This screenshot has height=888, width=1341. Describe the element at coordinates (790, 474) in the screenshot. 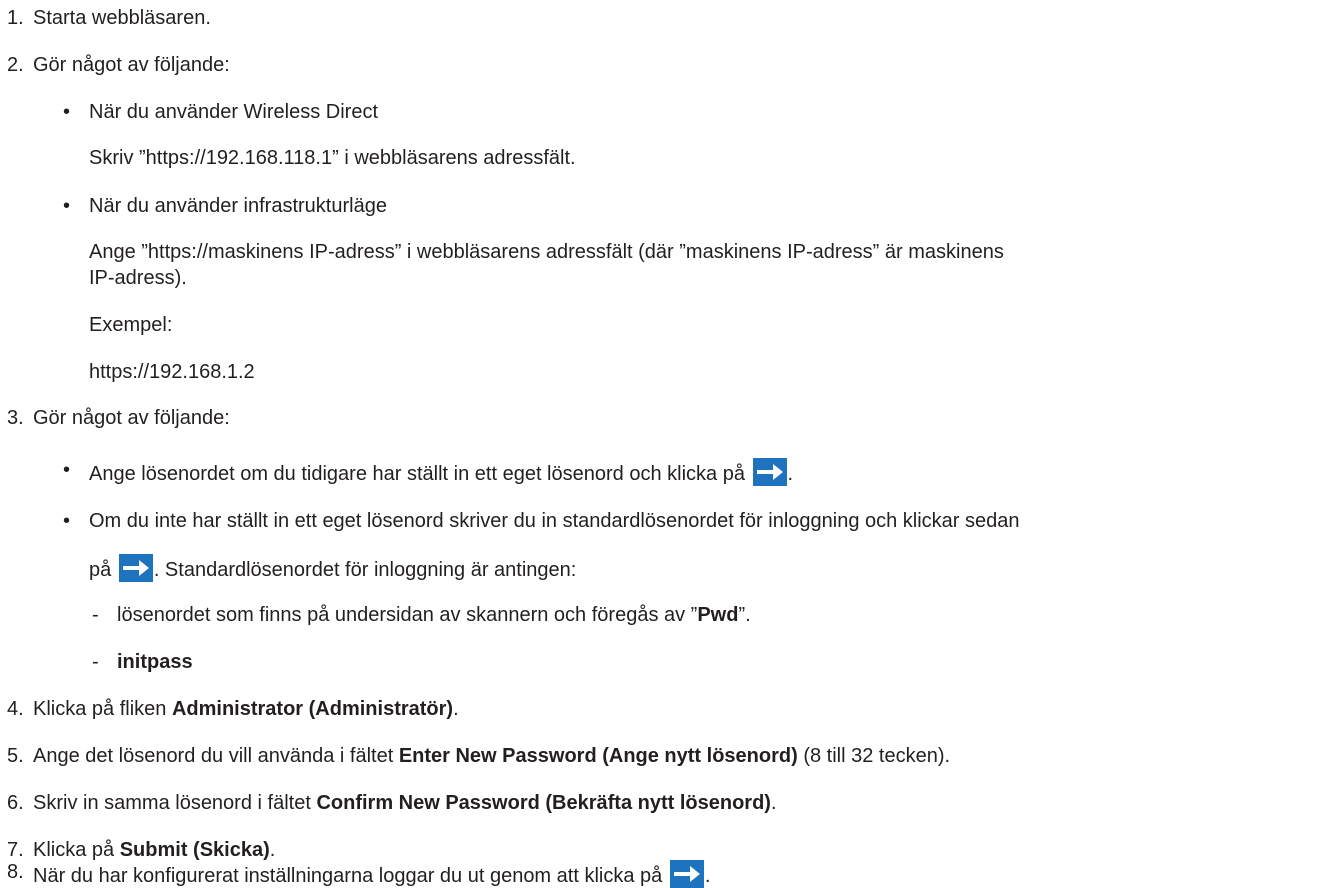

I see `step-3-option-1-end: .` at that location.